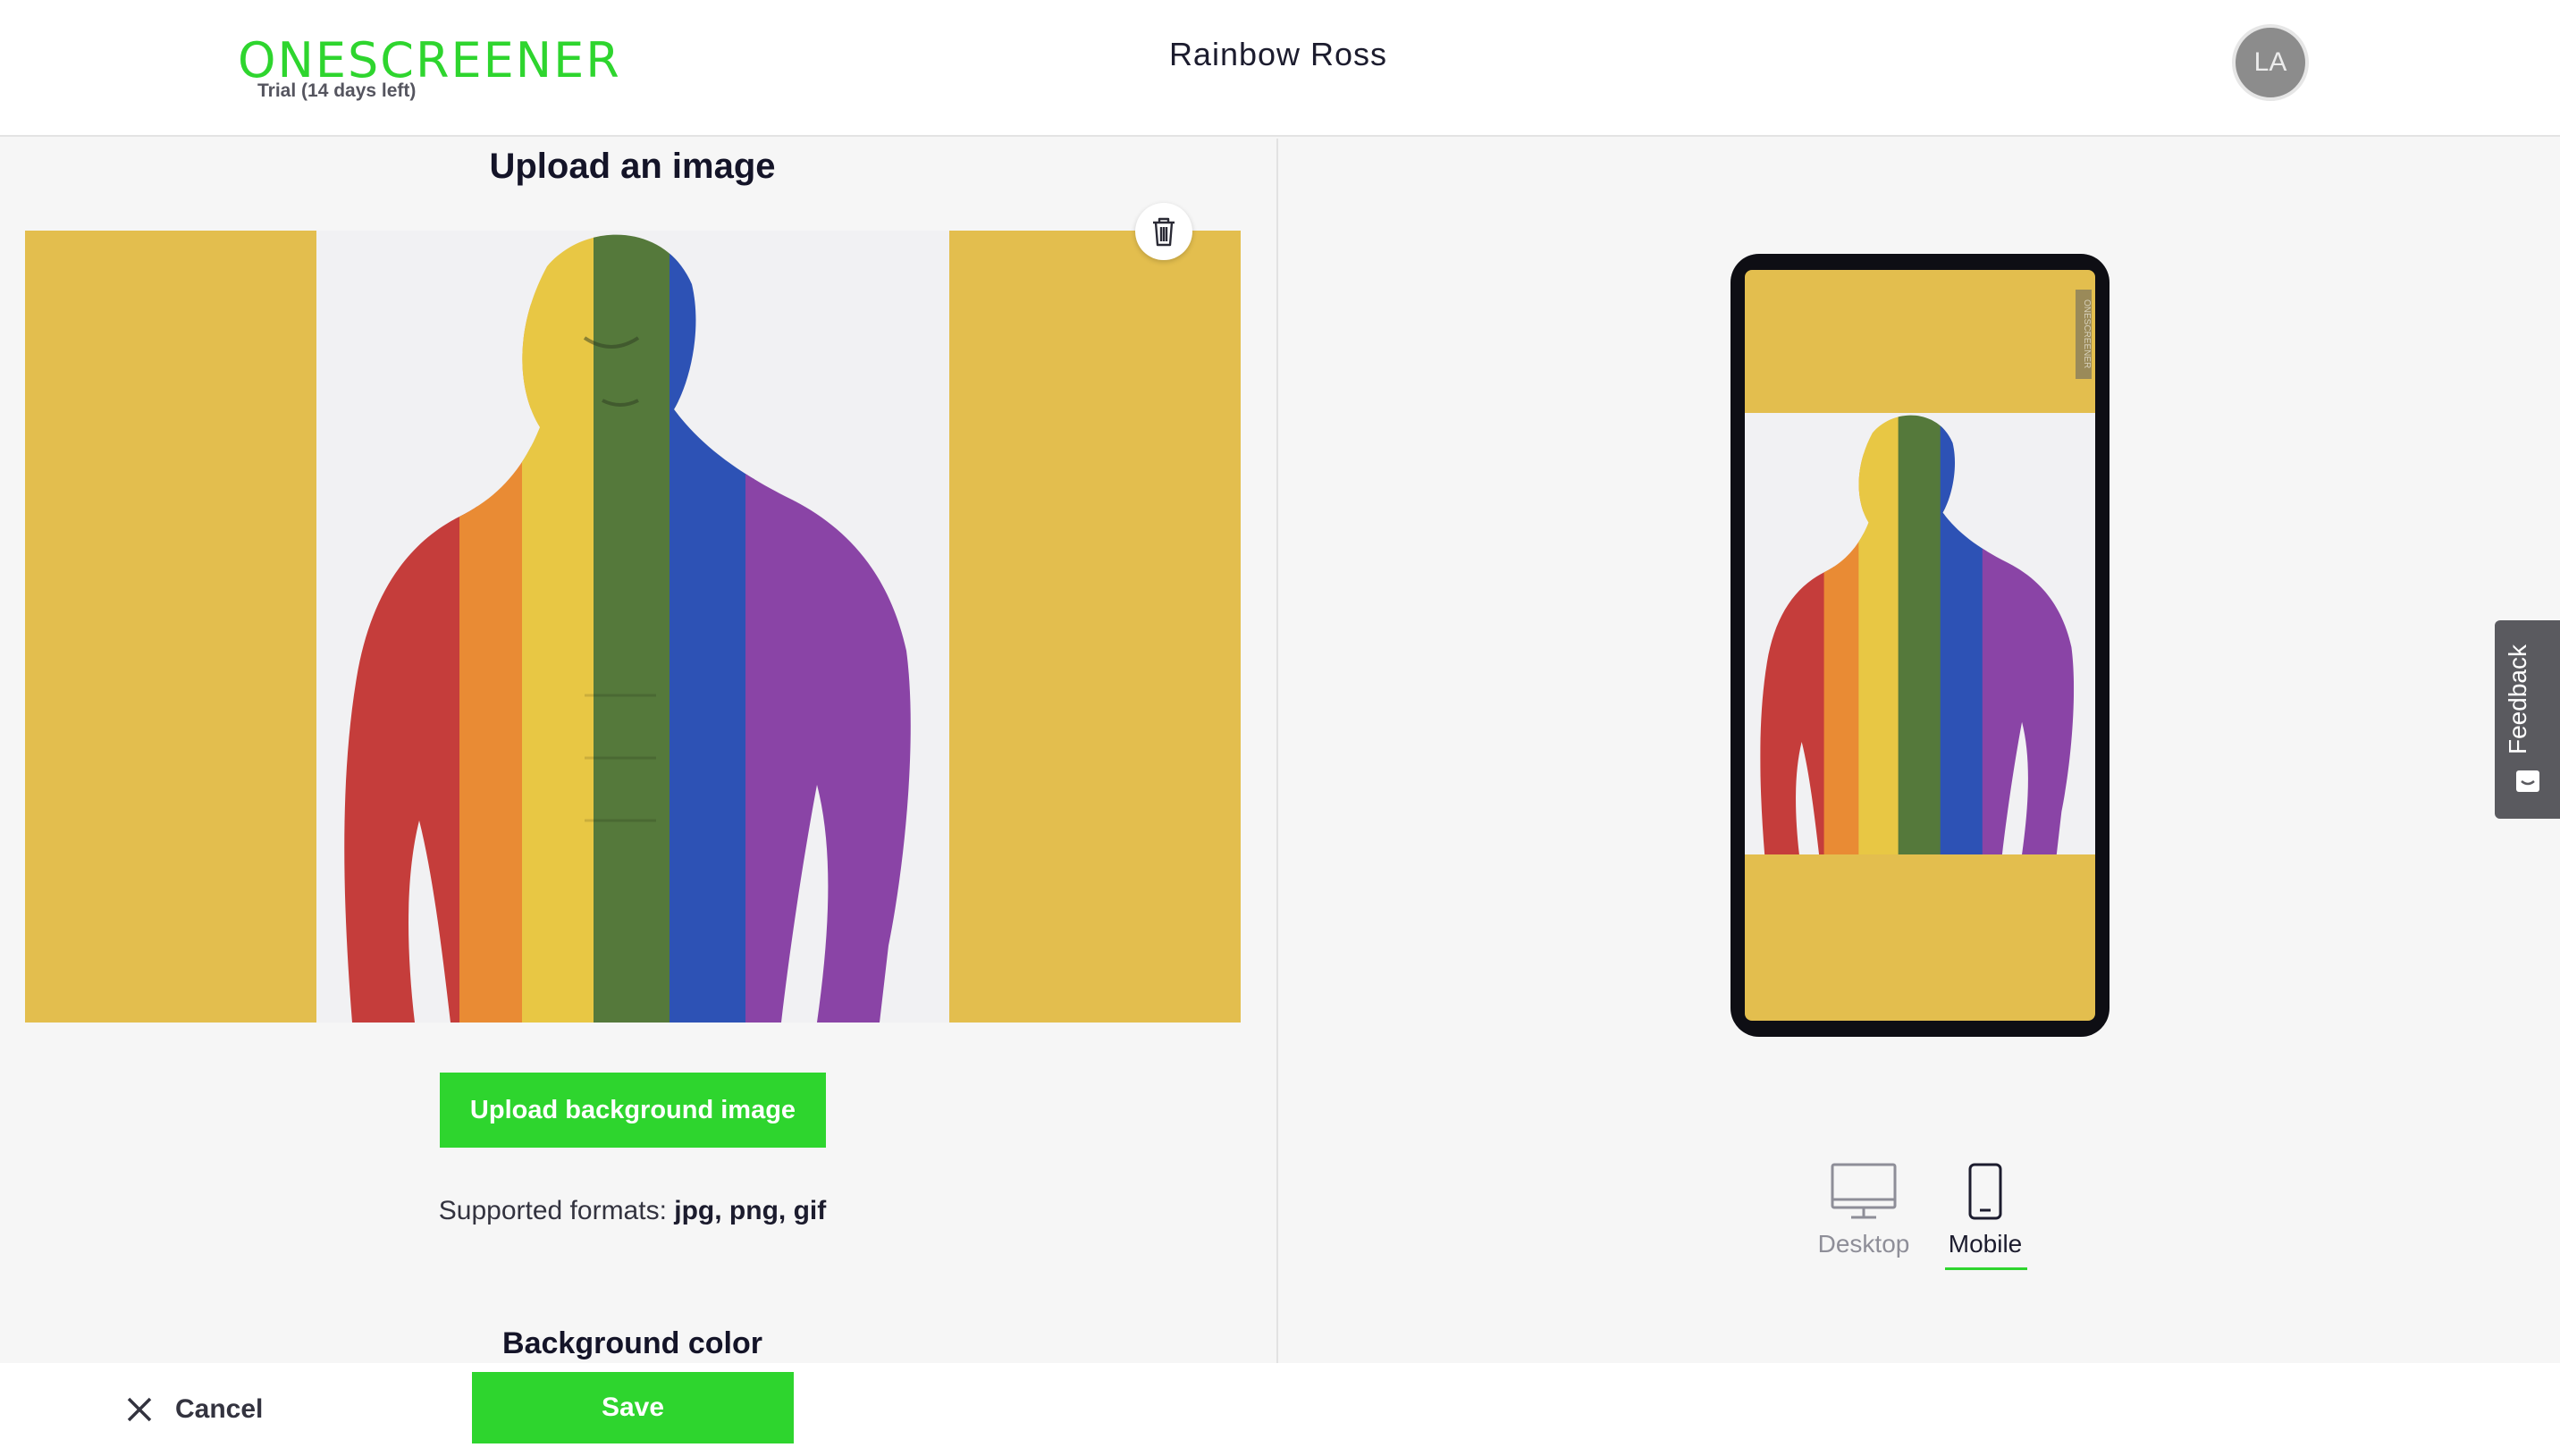  I want to click on delete-image-button, so click(1163, 232).